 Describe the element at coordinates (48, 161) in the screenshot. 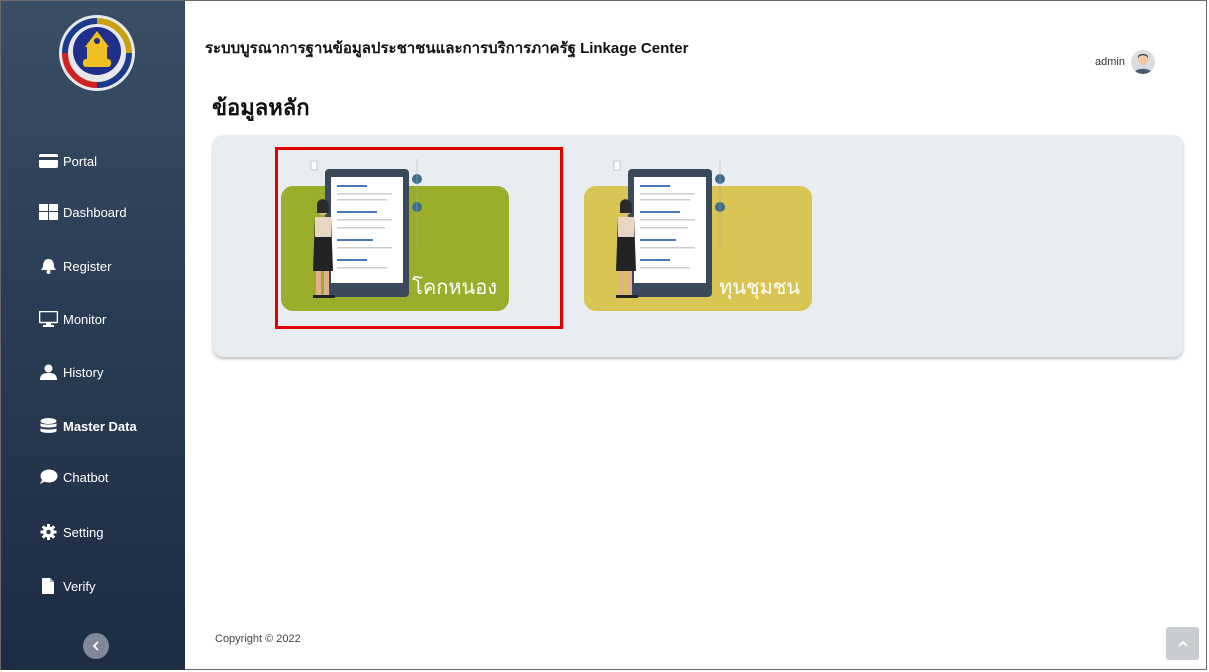

I see `card-icon` at that location.